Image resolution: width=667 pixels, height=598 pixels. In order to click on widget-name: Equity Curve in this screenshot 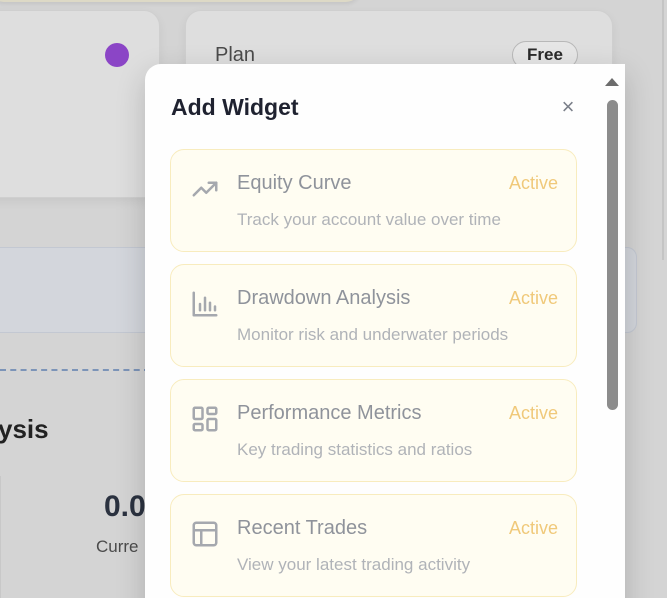, I will do `click(294, 183)`.